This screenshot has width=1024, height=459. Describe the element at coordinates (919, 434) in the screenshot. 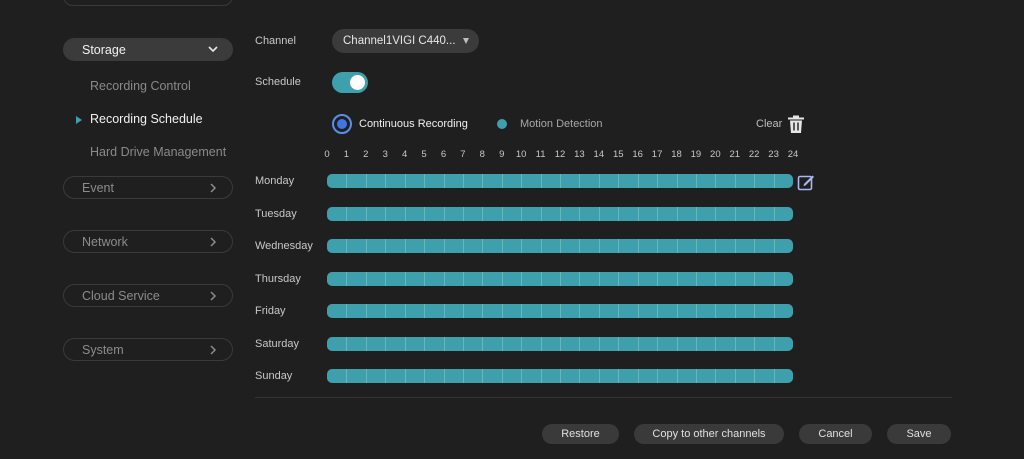

I see `save-button: Save` at that location.